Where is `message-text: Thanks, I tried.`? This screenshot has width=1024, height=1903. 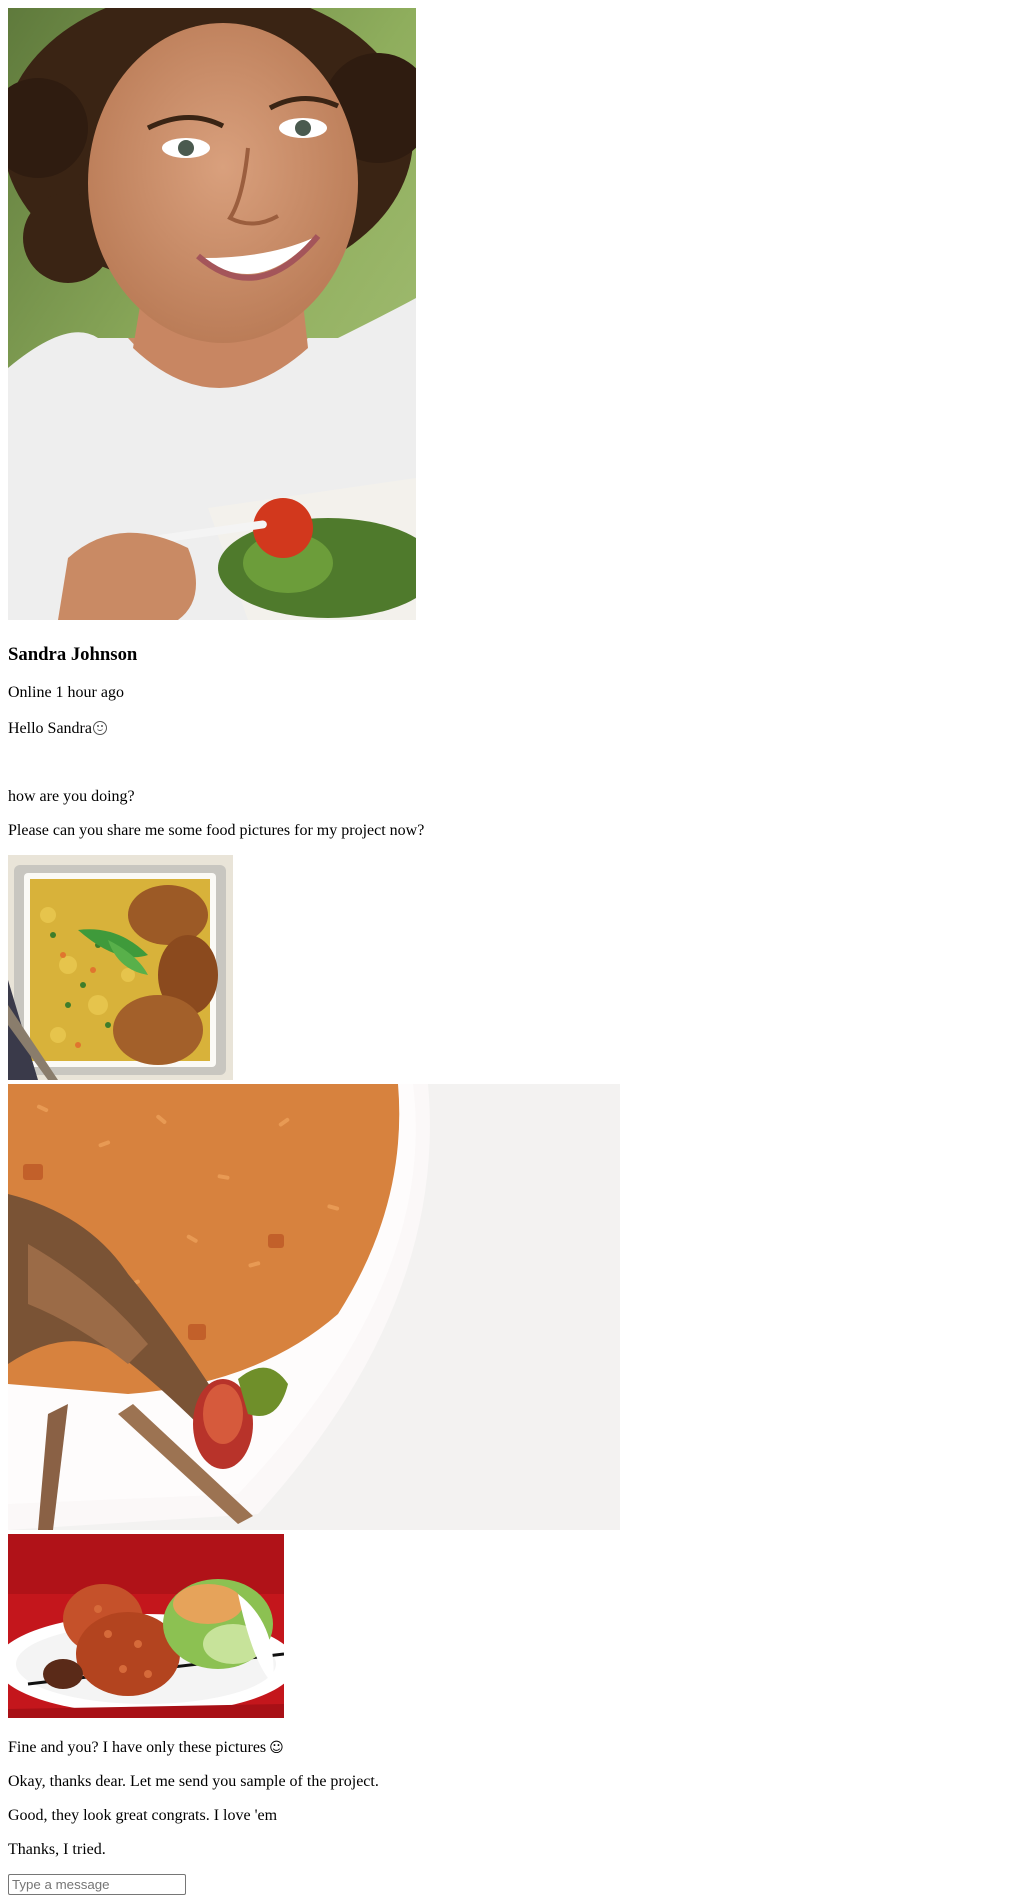
message-text: Thanks, I tried. is located at coordinates (57, 1849).